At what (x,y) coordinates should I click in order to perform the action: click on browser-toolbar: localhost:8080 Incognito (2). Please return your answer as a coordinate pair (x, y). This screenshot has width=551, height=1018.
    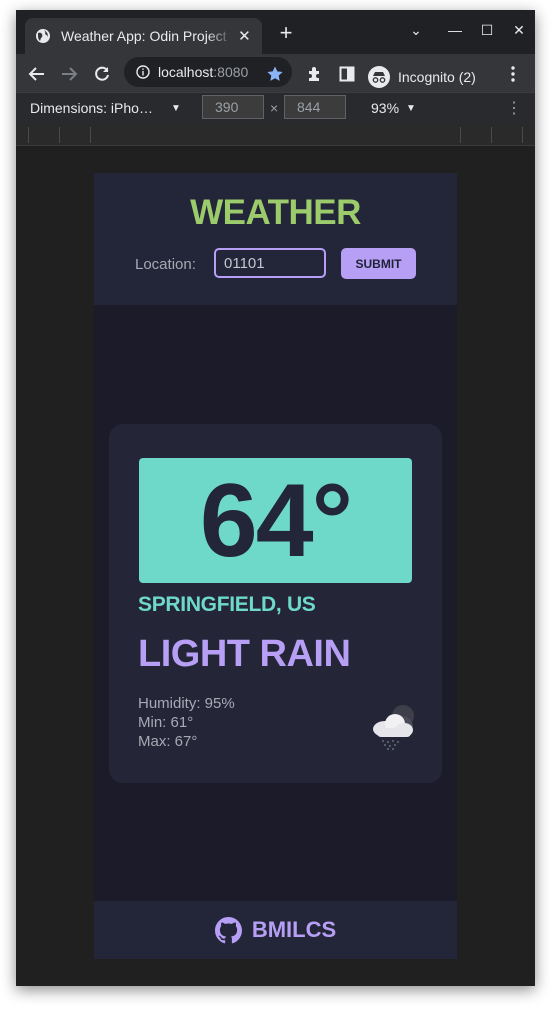
    Looking at the image, I should click on (275, 73).